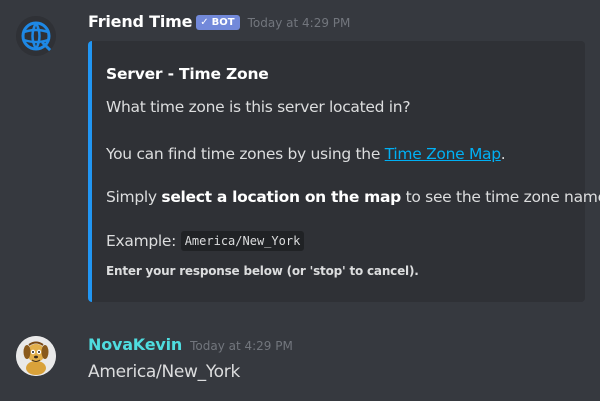  Describe the element at coordinates (204, 22) in the screenshot. I see `checkmark-icon: ✓` at that location.